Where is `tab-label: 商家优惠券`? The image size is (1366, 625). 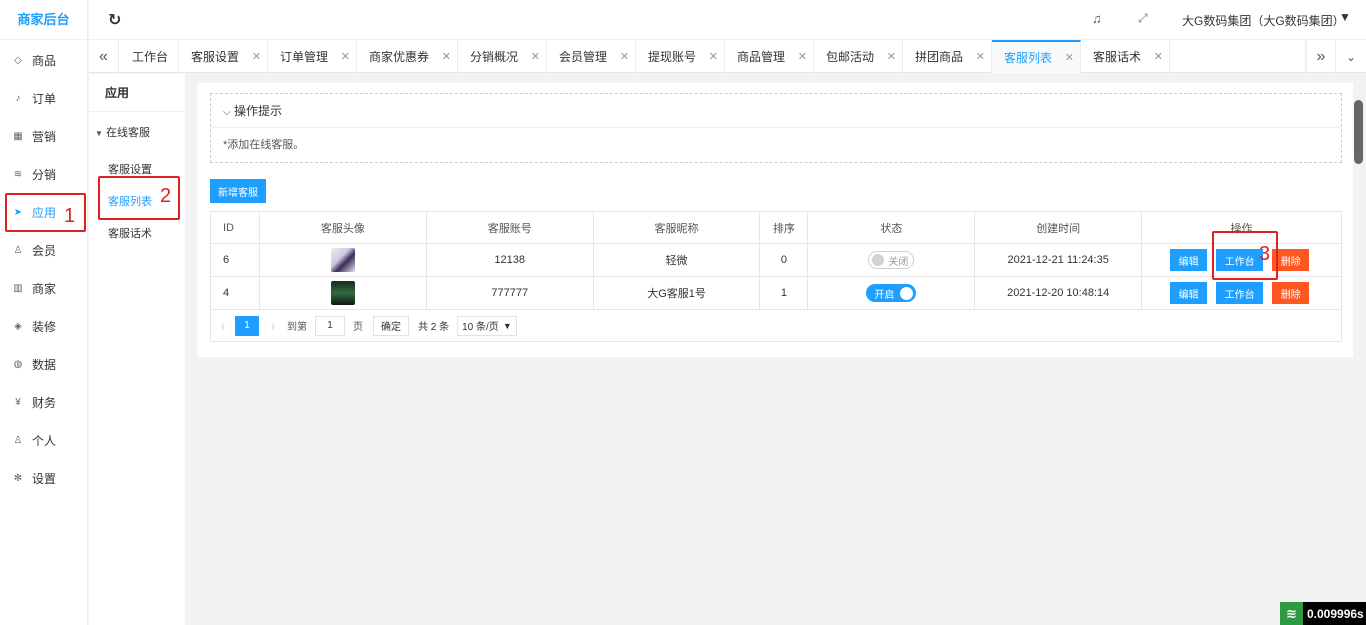
tab-label: 商家优惠券 is located at coordinates (399, 57).